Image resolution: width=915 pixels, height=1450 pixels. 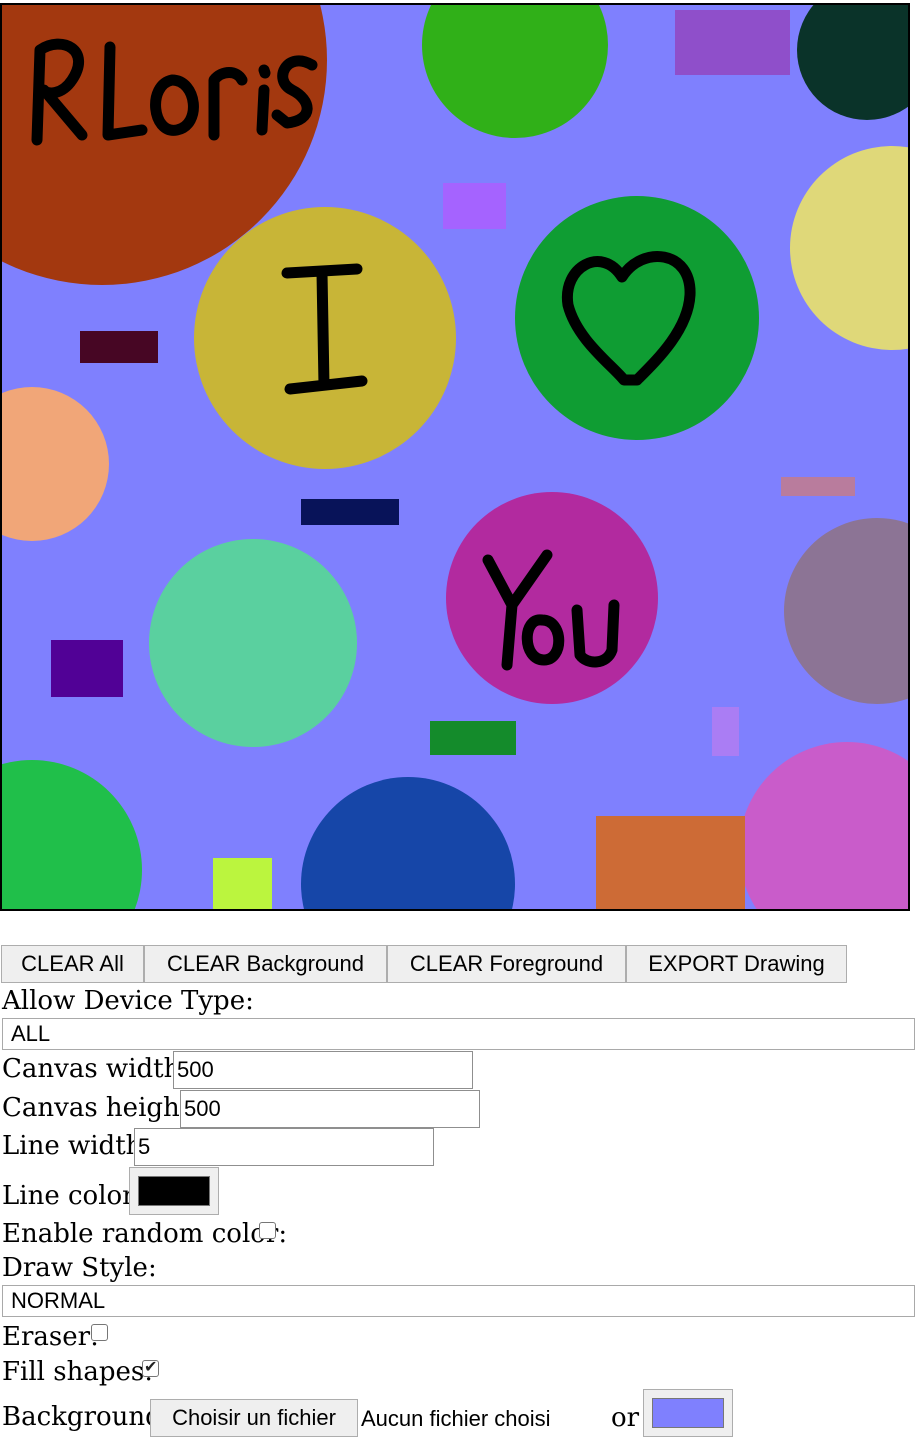 I want to click on random-color-checkbox, so click(x=267, y=1230).